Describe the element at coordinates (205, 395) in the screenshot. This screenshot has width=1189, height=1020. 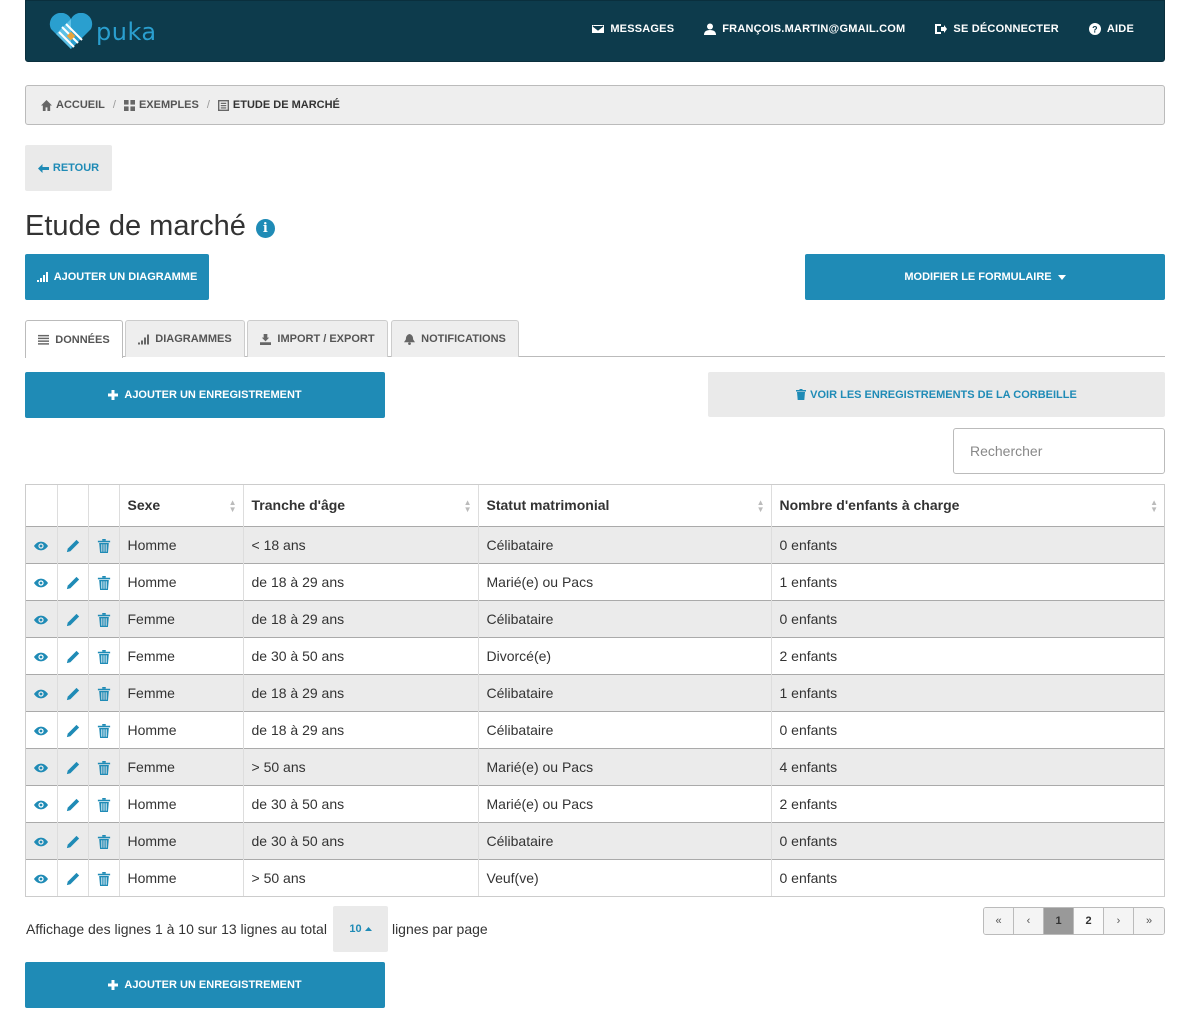
I see `add-record-button: AJOUTER UN ENREGISTREMENT` at that location.